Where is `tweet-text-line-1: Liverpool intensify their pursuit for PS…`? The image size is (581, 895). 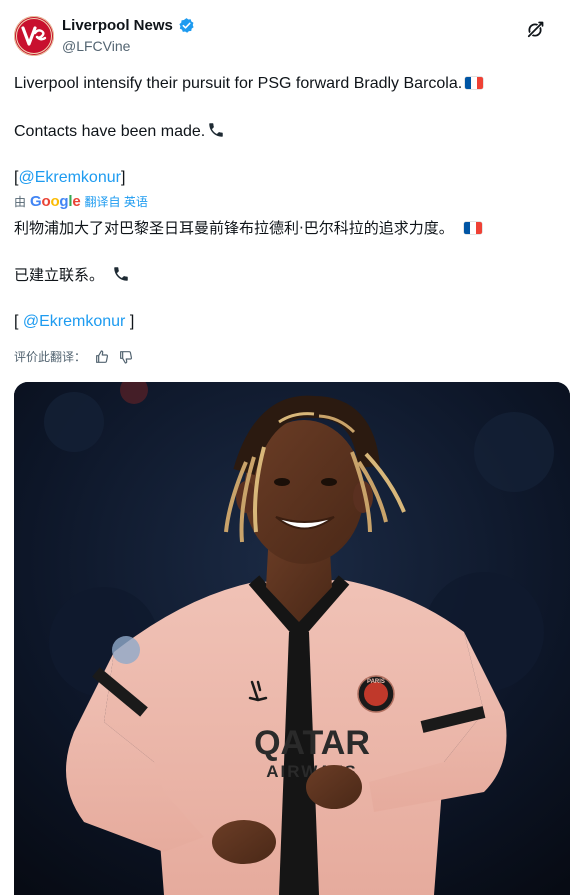
tweet-text-line-1: Liverpool intensify their pursuit for PS… is located at coordinates (249, 84).